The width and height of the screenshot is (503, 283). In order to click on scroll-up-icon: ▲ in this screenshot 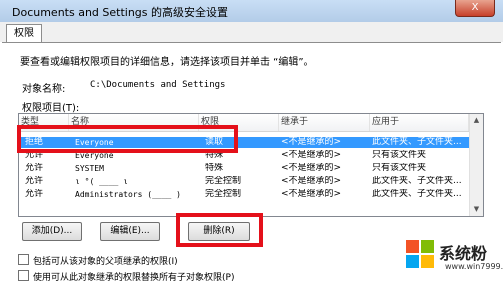, I will do `click(476, 120)`.